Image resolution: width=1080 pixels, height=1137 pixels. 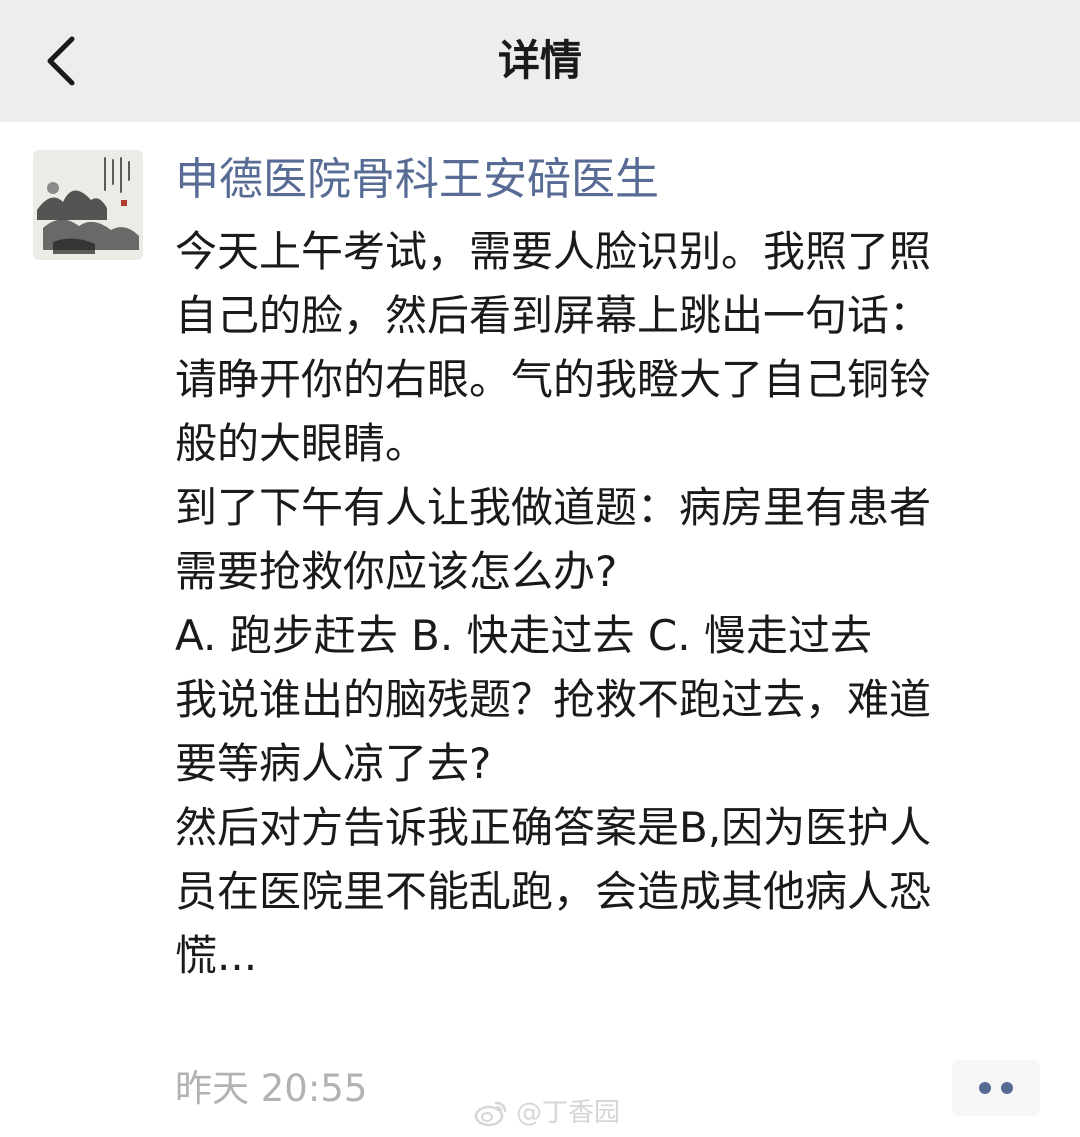 I want to click on watermark-text: @丁香园, so click(x=568, y=1113).